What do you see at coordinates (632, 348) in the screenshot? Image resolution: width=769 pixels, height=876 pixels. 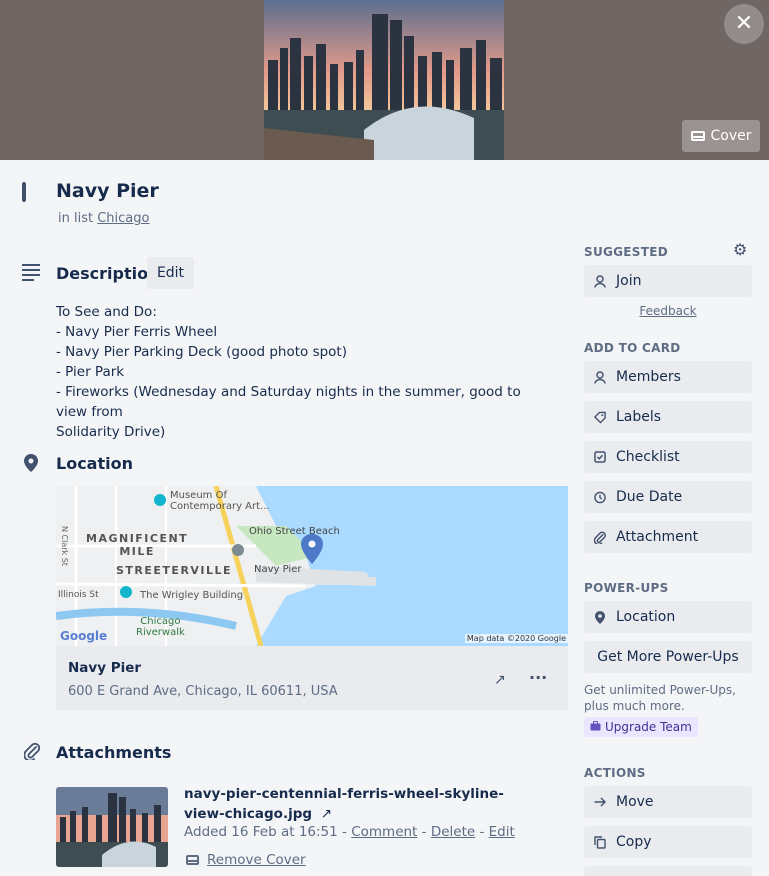 I see `add-to-card-heading: ADD TO CARD` at bounding box center [632, 348].